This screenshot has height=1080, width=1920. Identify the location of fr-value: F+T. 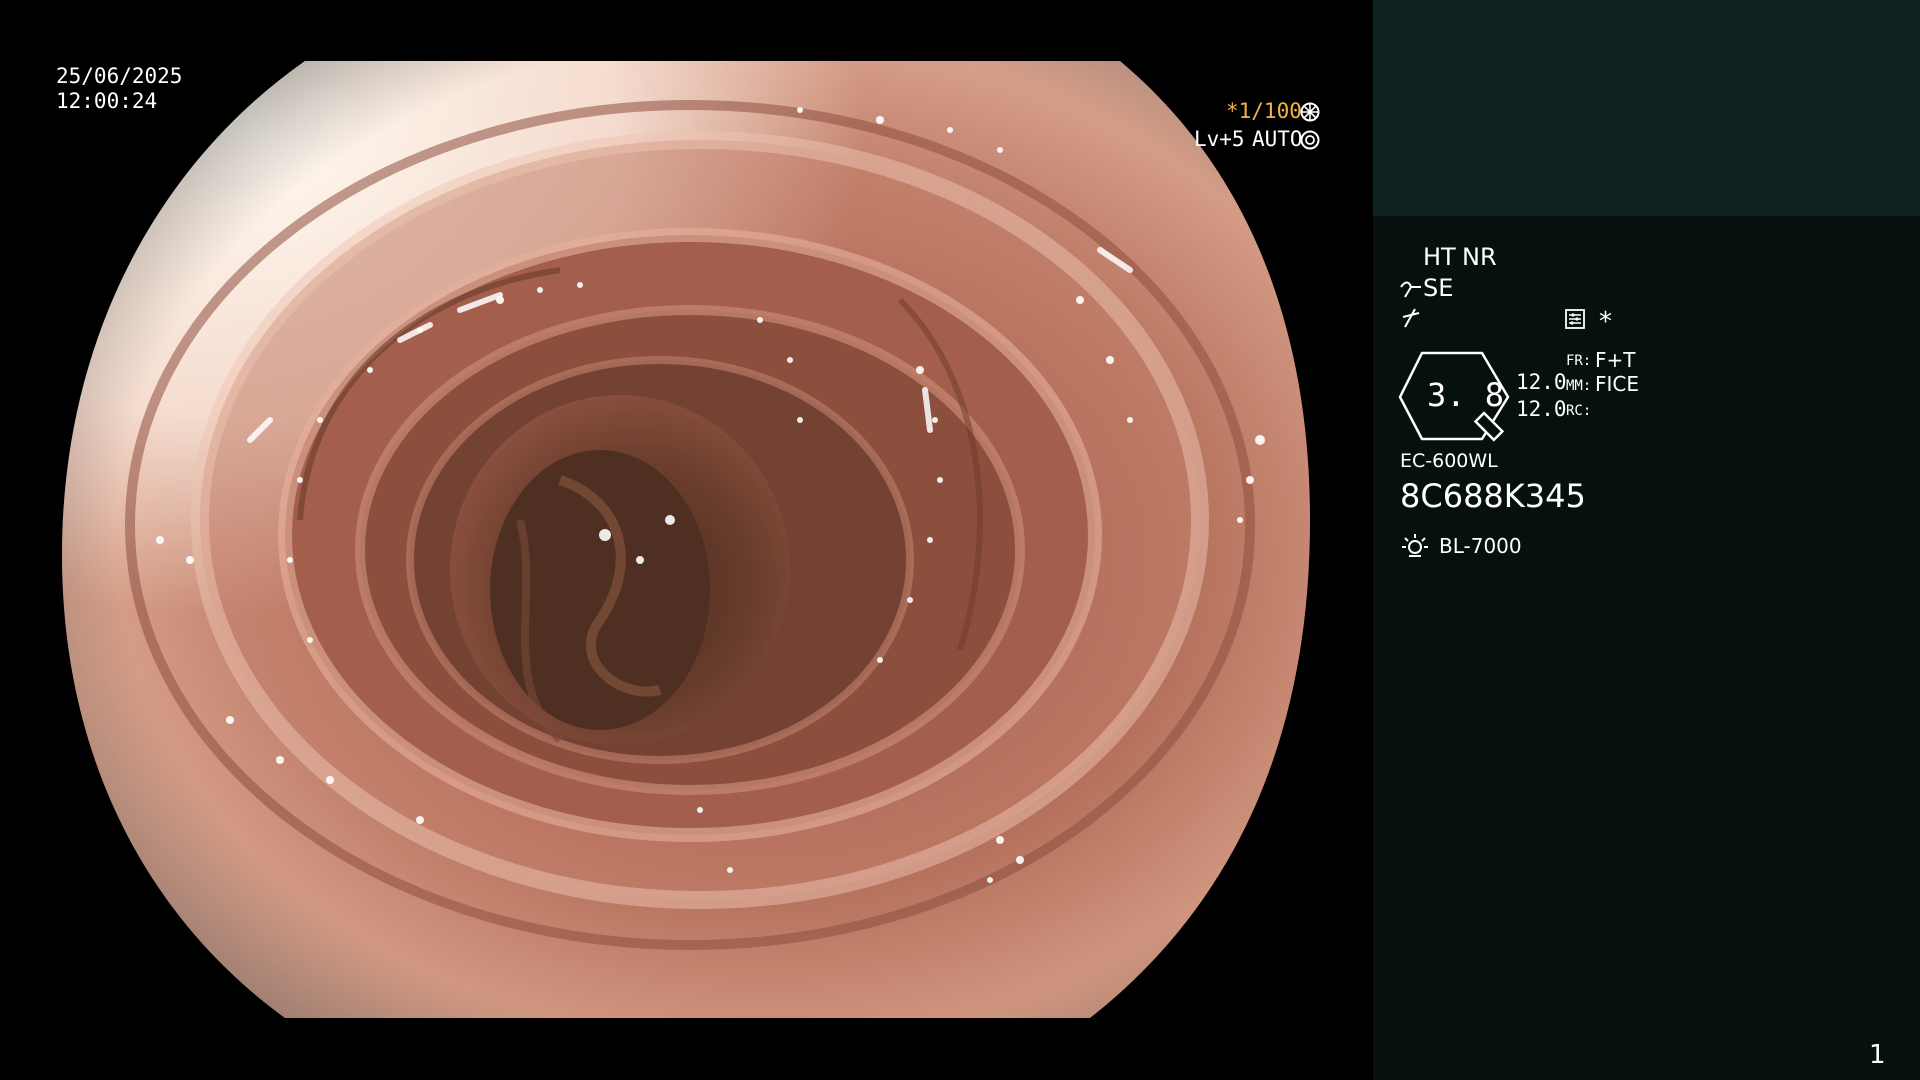
(1615, 360).